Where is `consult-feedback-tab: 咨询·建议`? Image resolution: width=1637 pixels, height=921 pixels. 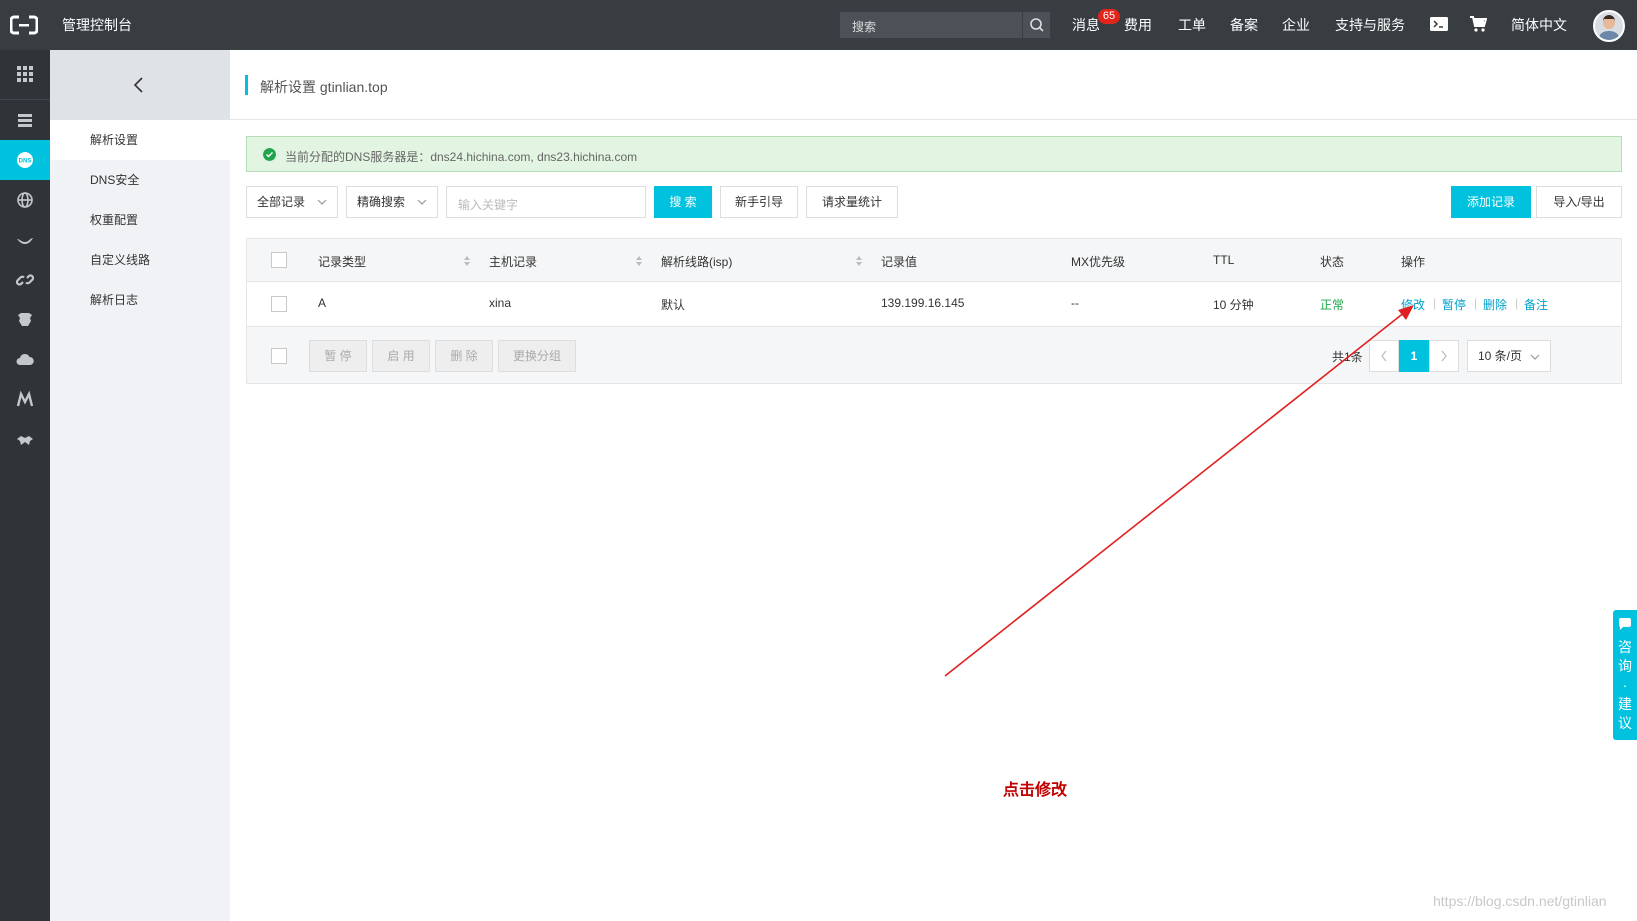 consult-feedback-tab: 咨询·建议 is located at coordinates (1625, 675).